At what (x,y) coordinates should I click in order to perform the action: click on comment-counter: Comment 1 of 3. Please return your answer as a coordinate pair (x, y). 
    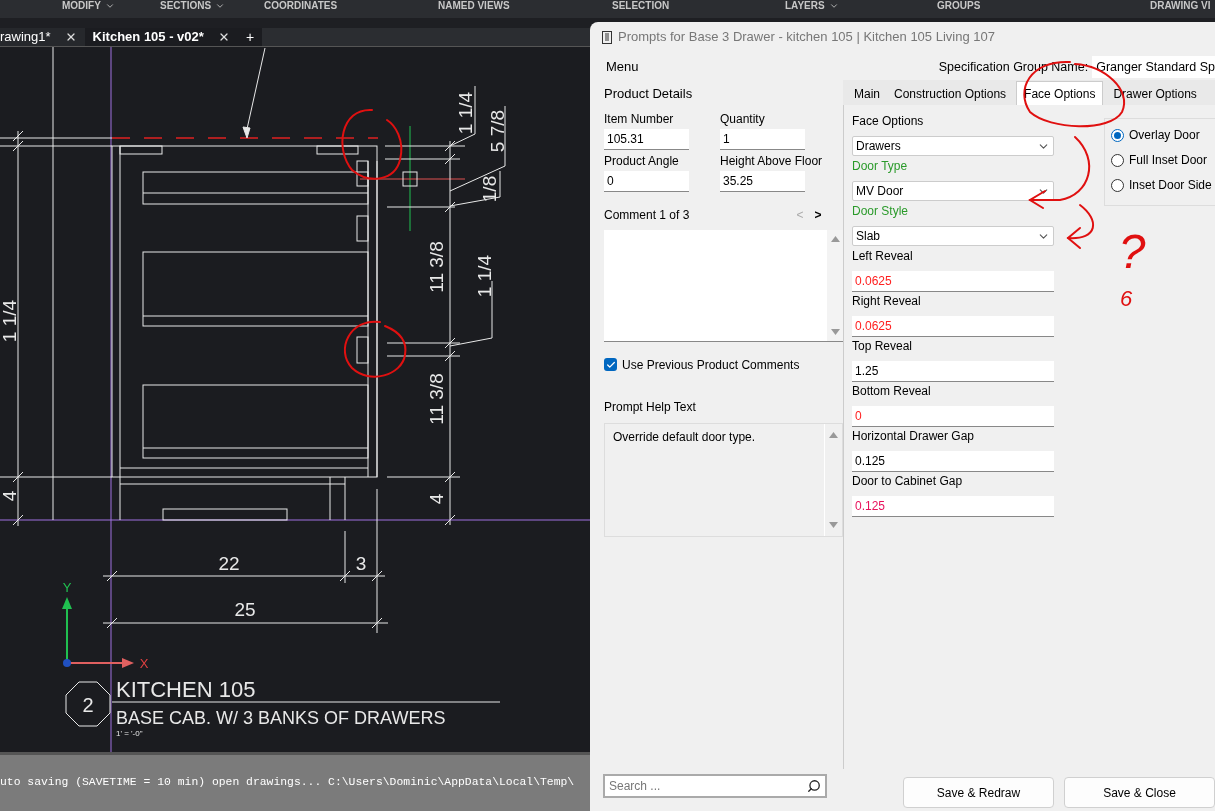
    Looking at the image, I should click on (647, 215).